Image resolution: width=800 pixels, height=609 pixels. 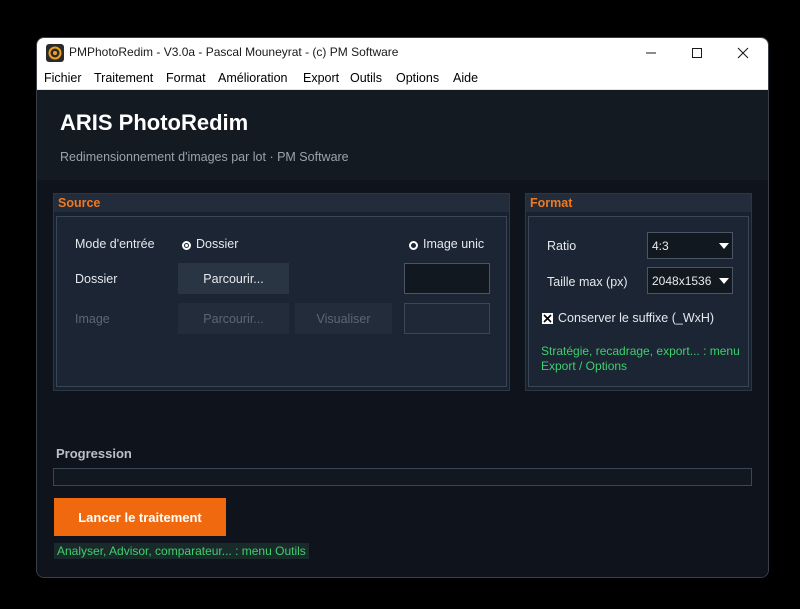 What do you see at coordinates (584, 366) in the screenshot?
I see `format-note-line2: Export / Options` at bounding box center [584, 366].